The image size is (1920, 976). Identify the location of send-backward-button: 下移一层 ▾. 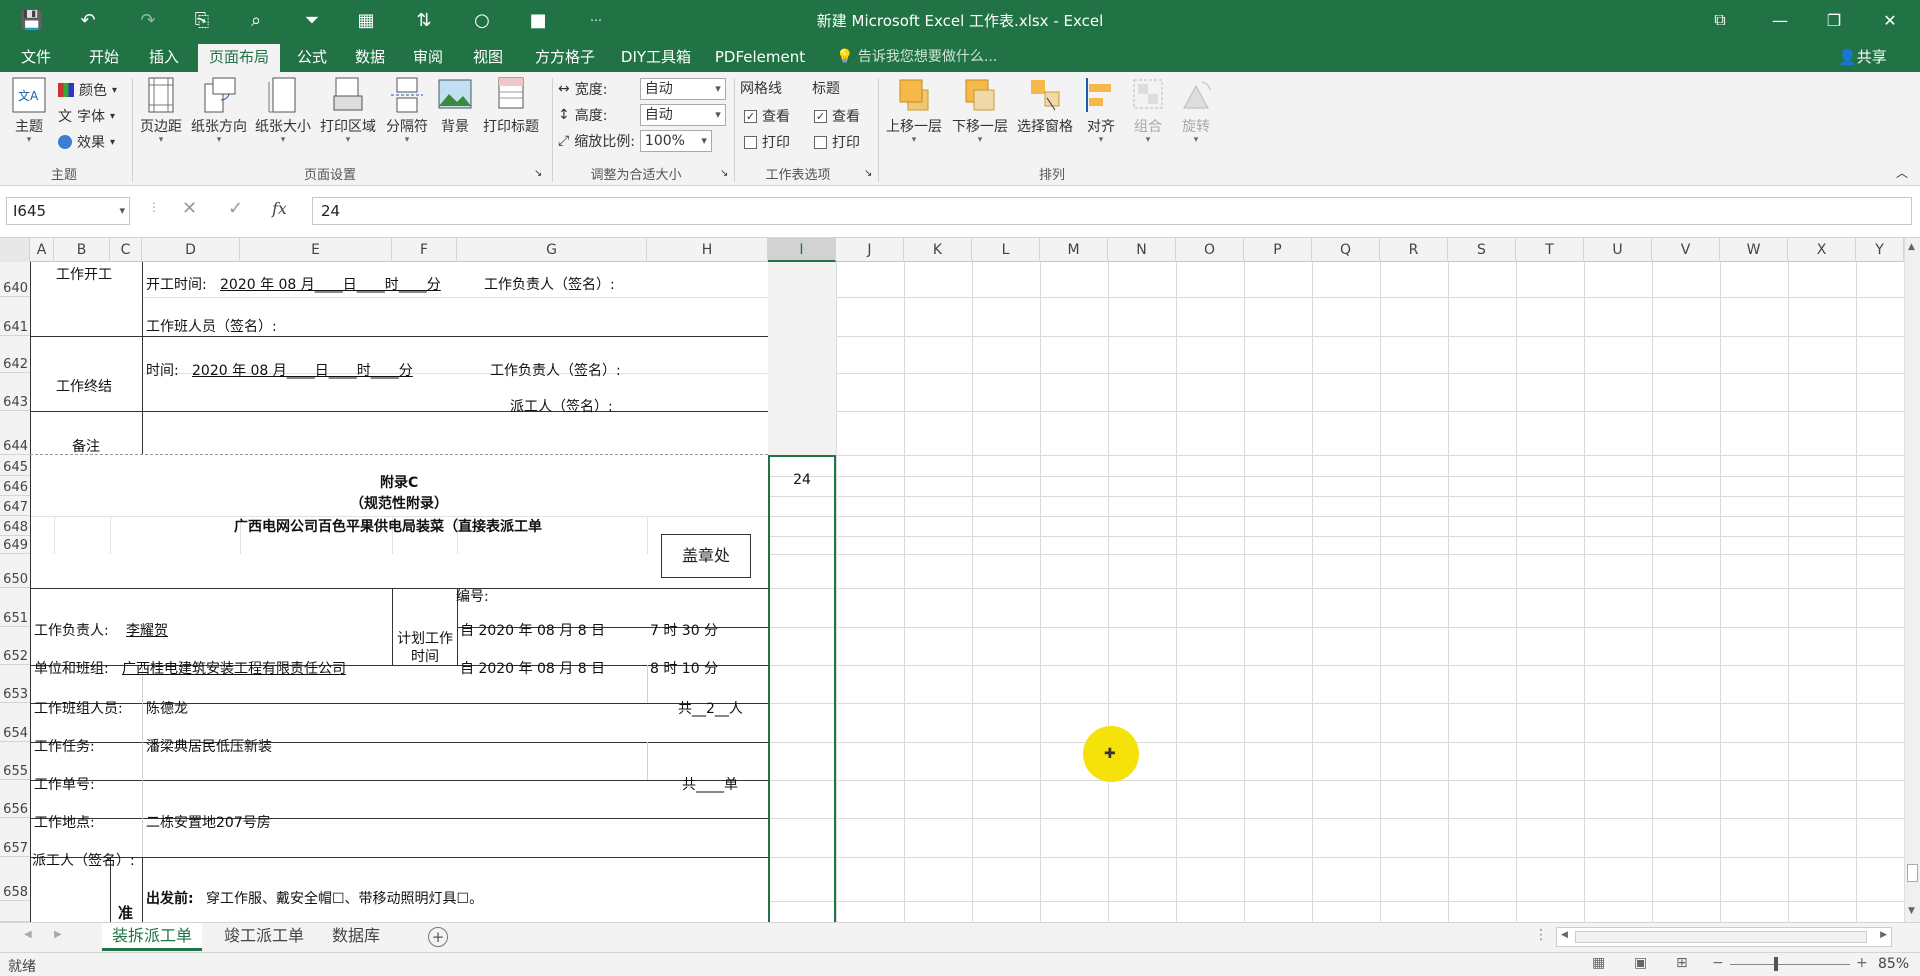
(980, 110).